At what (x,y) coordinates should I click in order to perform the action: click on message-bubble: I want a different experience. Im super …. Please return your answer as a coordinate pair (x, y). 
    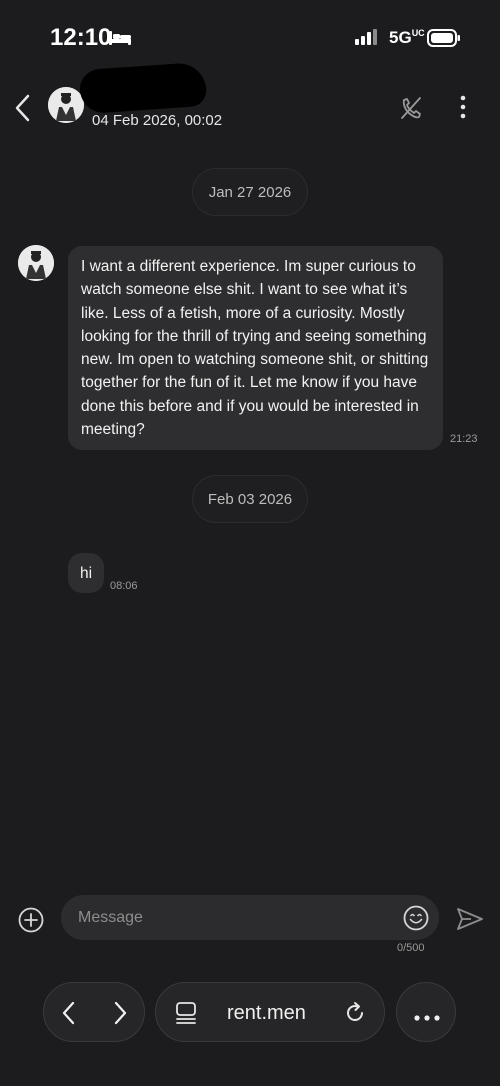
    Looking at the image, I should click on (255, 348).